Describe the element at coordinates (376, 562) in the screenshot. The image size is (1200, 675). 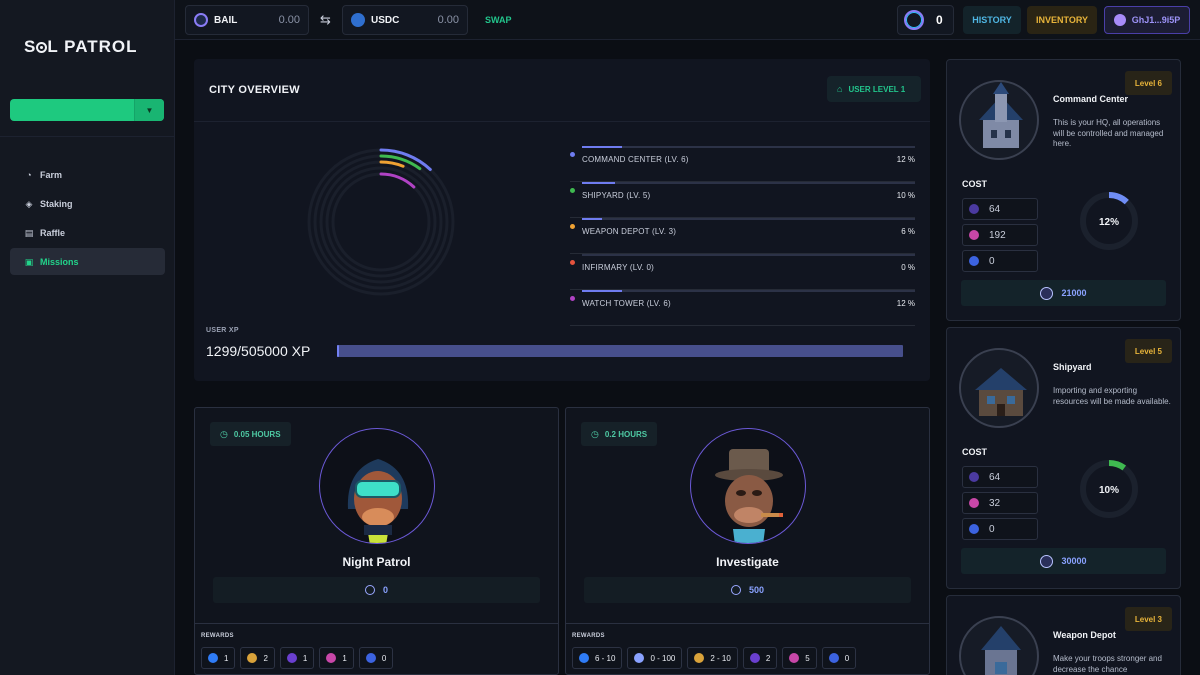
I see `mission-title: Night Patrol` at that location.